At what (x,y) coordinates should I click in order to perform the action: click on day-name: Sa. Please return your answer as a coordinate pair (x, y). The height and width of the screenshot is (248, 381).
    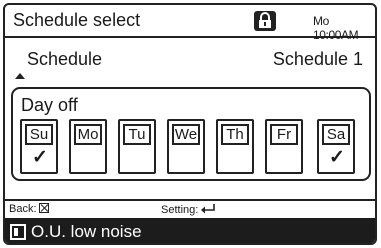
    Looking at the image, I should click on (336, 134).